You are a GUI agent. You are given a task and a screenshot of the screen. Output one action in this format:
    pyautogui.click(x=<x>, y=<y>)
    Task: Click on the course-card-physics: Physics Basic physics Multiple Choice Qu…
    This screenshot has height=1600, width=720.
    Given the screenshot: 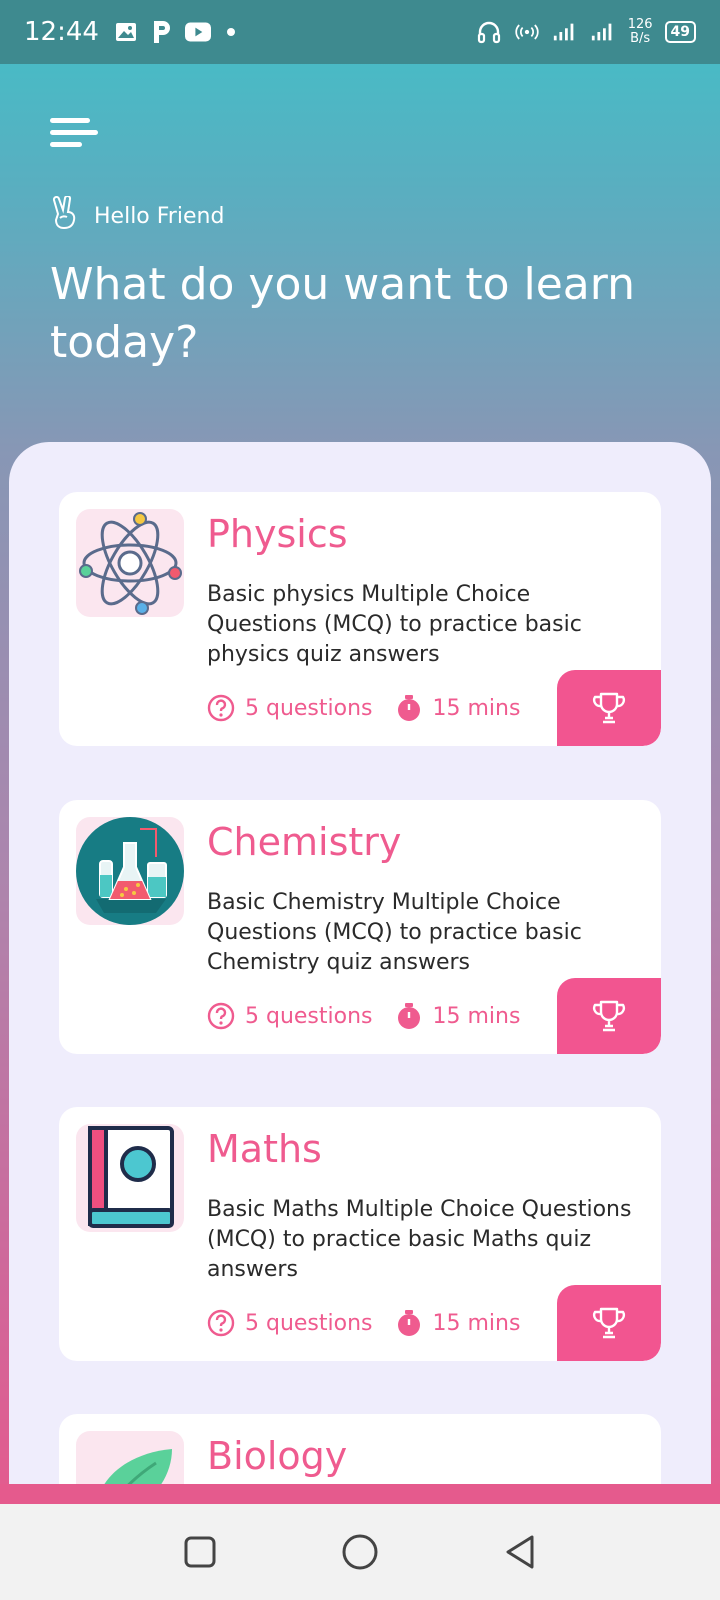 What is the action you would take?
    pyautogui.click(x=360, y=619)
    